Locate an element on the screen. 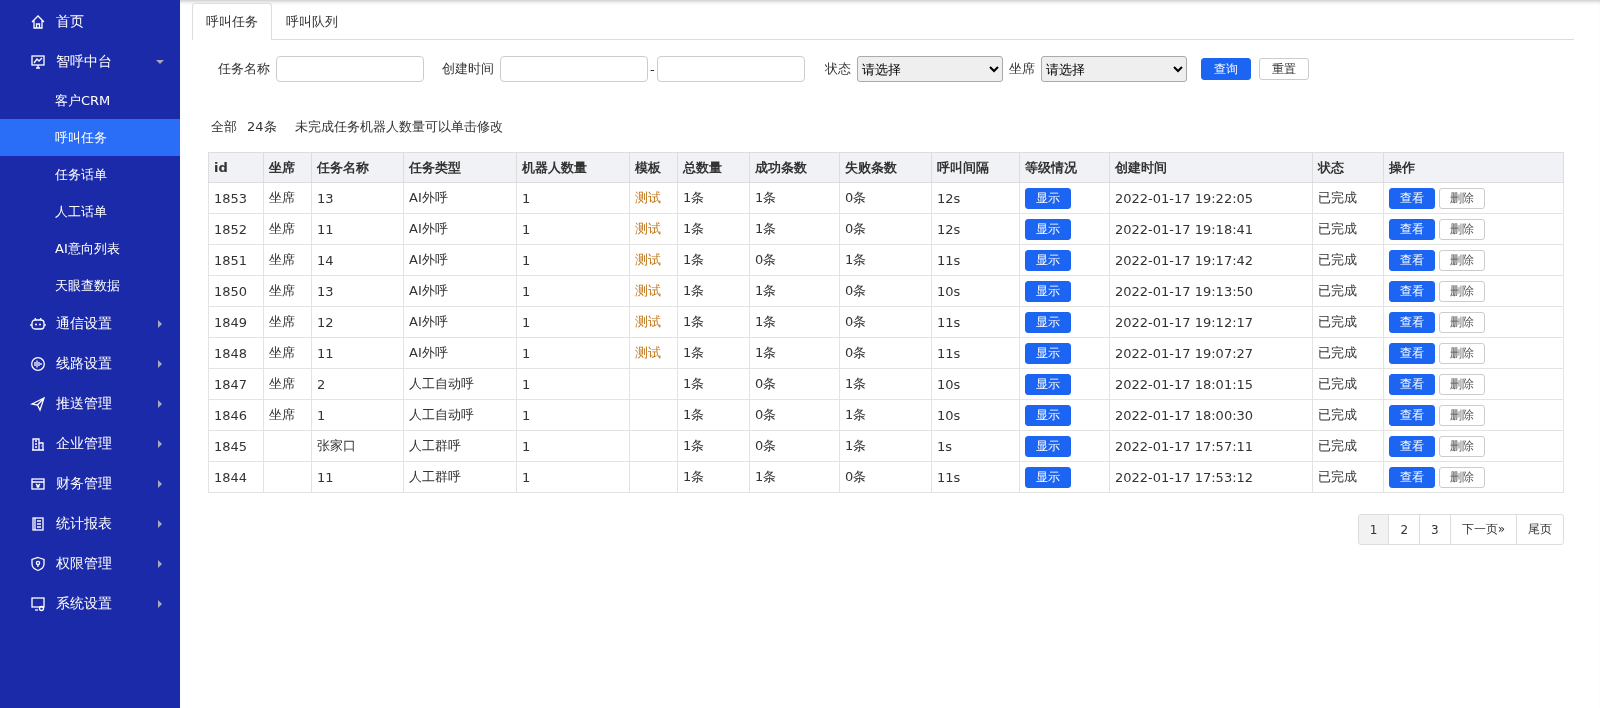 This screenshot has height=708, width=1600. table-cell: 14 is located at coordinates (357, 260).